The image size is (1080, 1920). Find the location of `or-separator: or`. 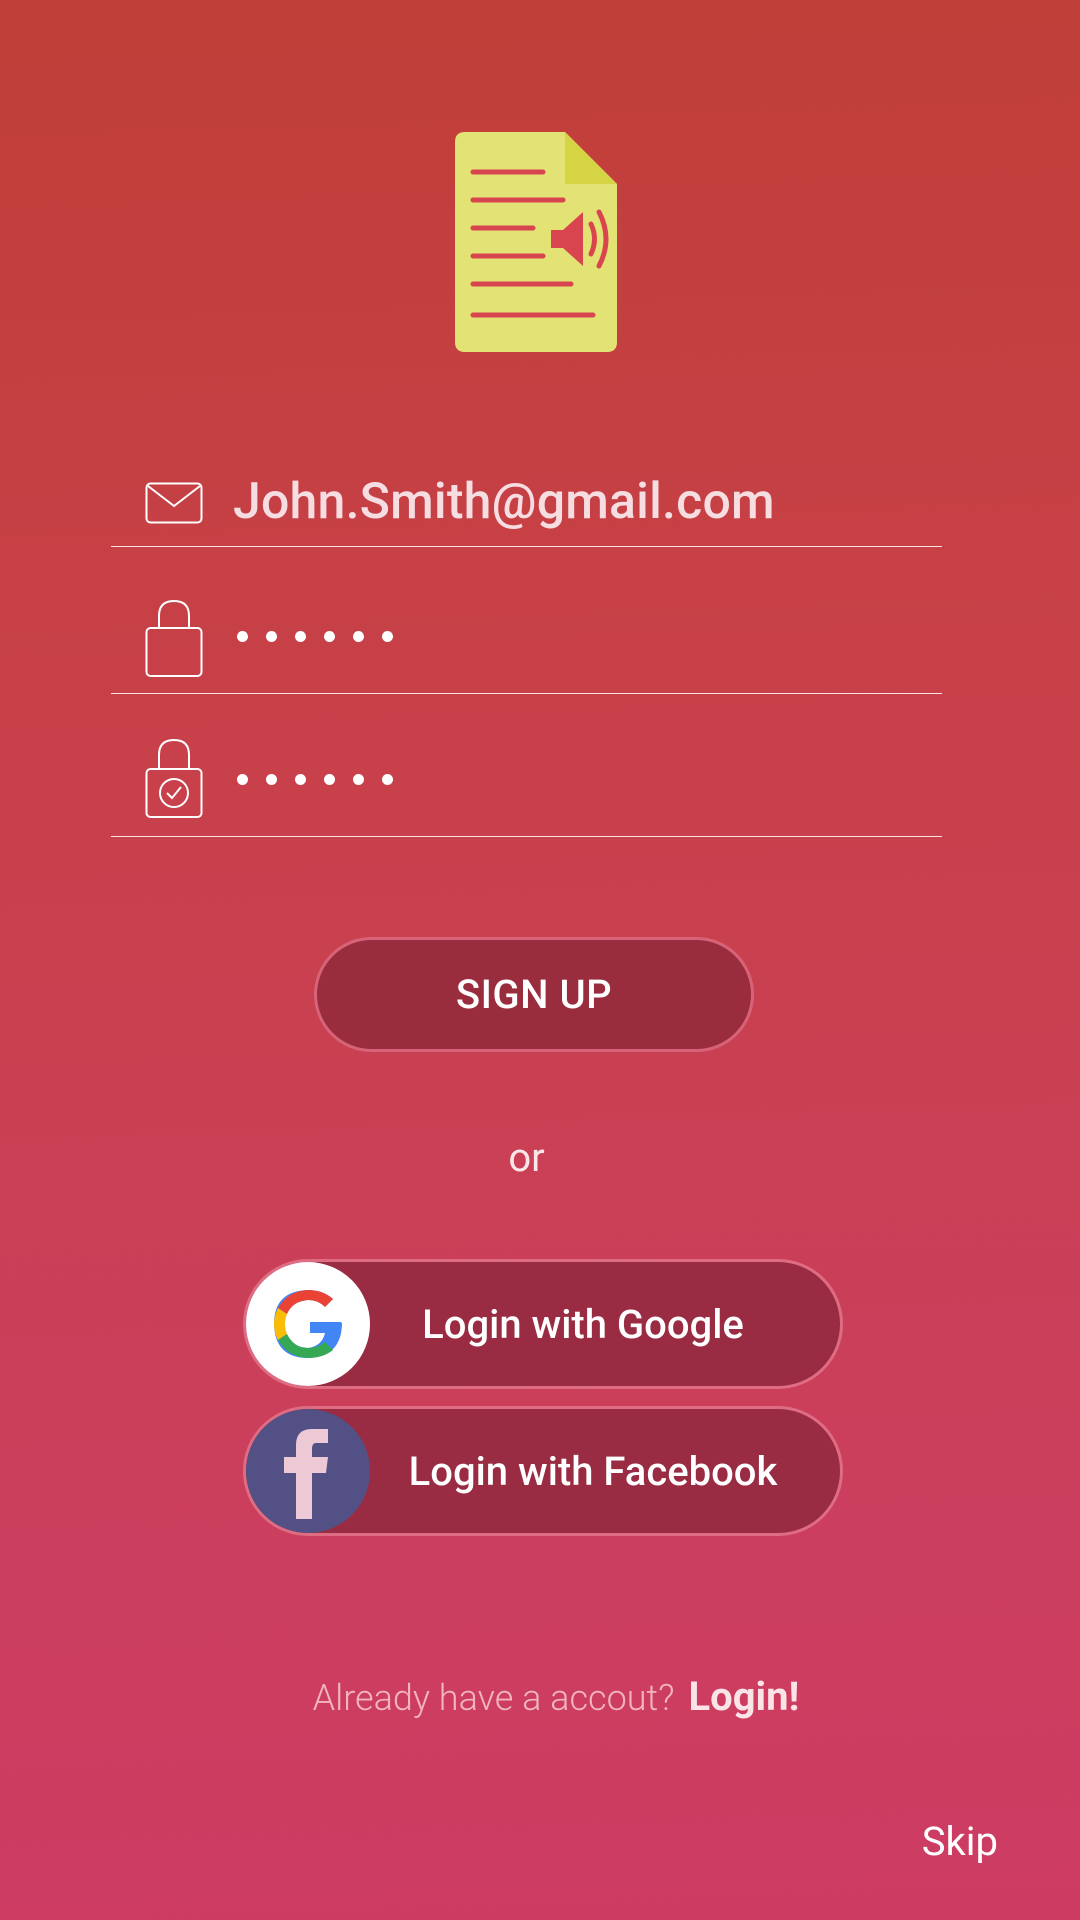

or-separator: or is located at coordinates (526, 1157).